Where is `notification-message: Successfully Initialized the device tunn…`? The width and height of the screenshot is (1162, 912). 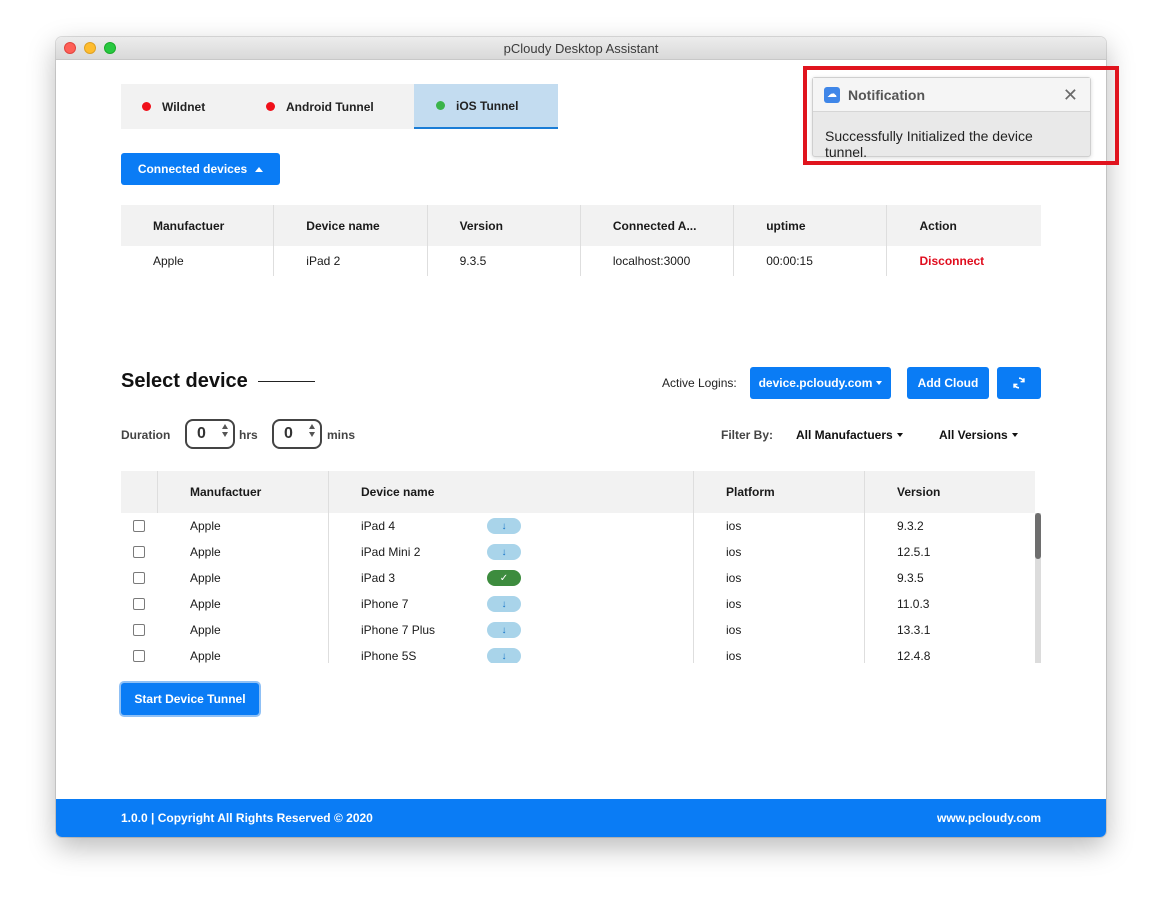 notification-message: Successfully Initialized the device tunn… is located at coordinates (929, 144).